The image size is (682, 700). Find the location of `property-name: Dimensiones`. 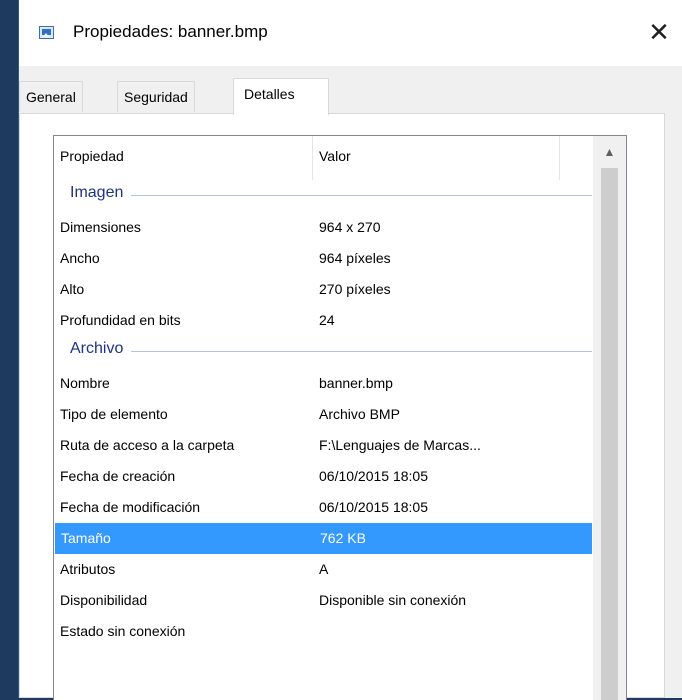

property-name: Dimensiones is located at coordinates (100, 227).